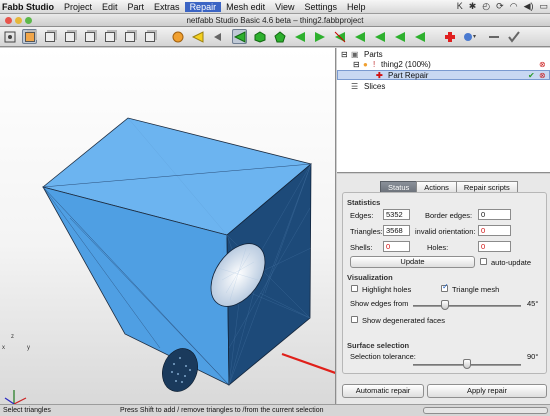 This screenshot has height=416, width=550. Describe the element at coordinates (396, 230) in the screenshot. I see `triangles-value: 3568` at that location.